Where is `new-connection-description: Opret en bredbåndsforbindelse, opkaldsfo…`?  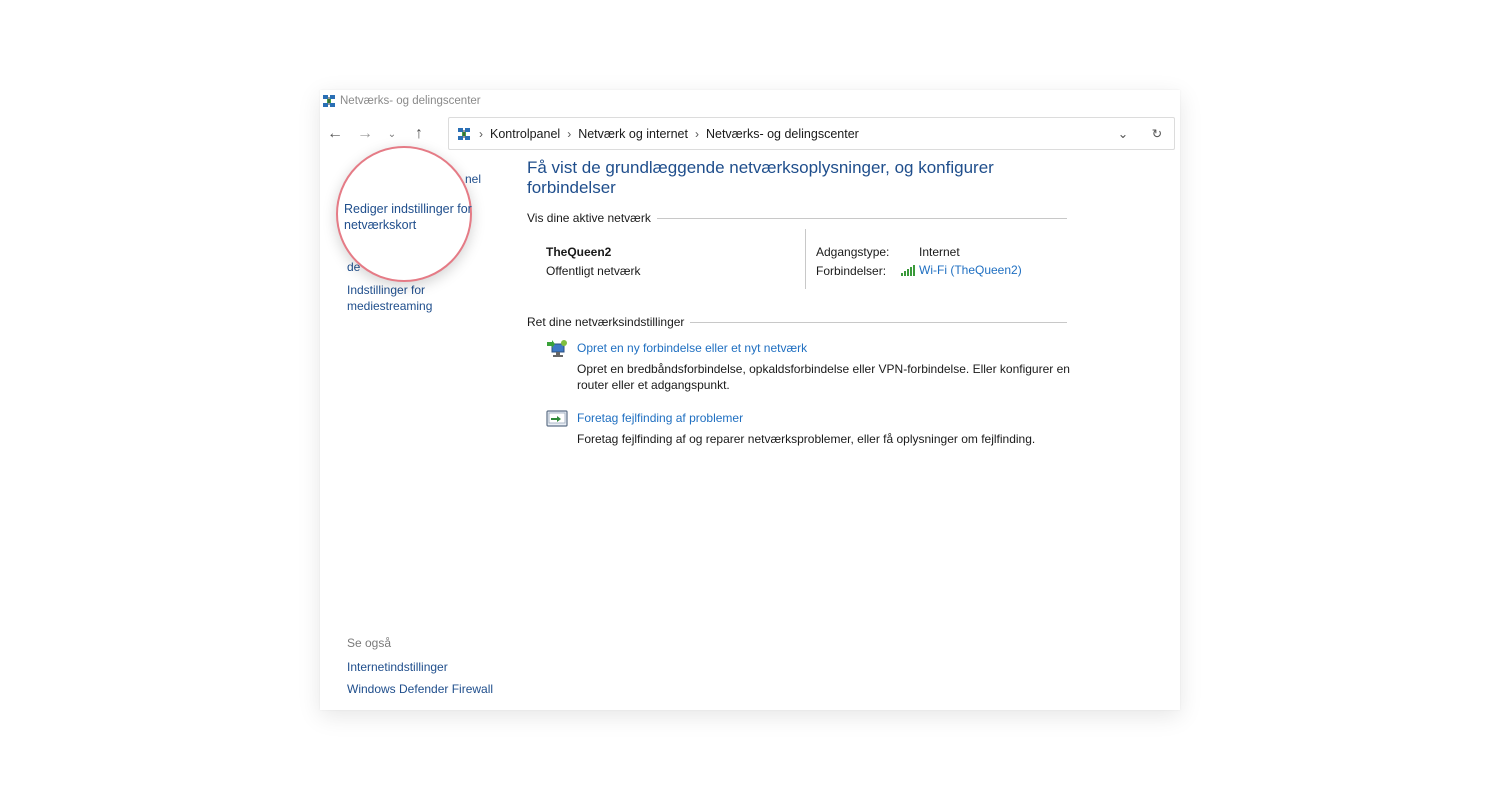
new-connection-description: Opret en bredbåndsforbindelse, opkaldsfo… is located at coordinates (823, 377).